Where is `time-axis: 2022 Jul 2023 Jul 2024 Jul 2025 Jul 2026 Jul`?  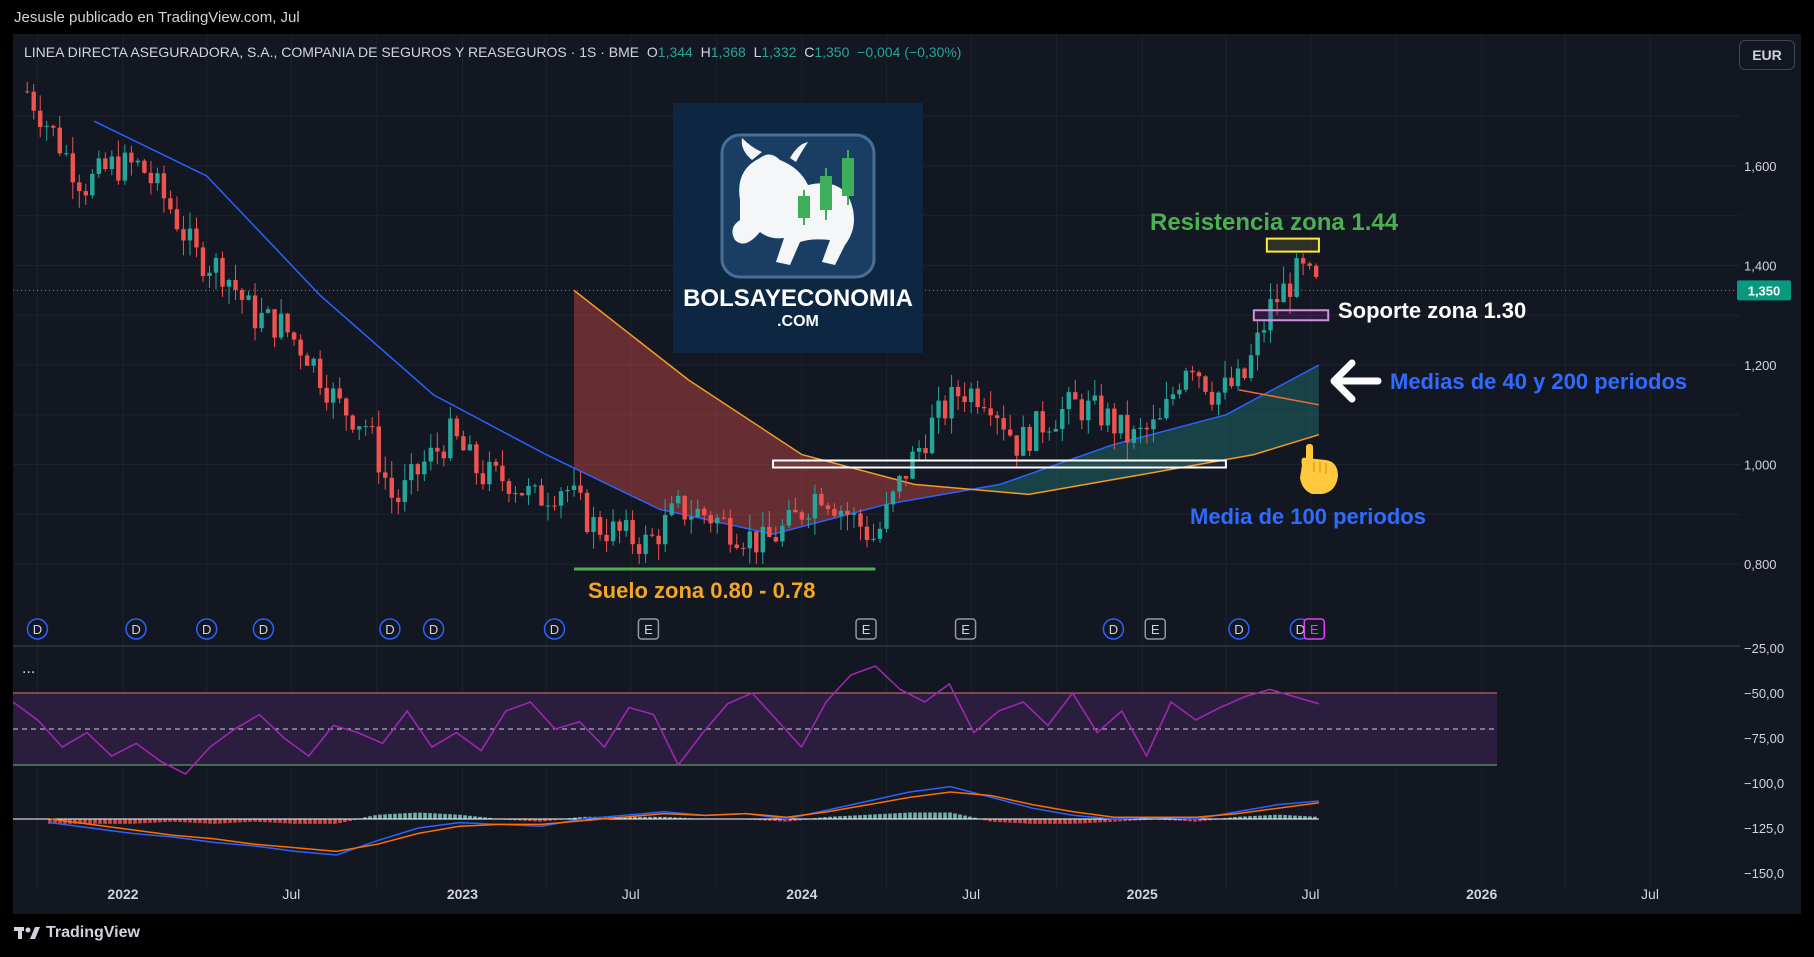 time-axis: 2022 Jul 2023 Jul 2024 Jul 2025 Jul 2026 Jul is located at coordinates (883, 894).